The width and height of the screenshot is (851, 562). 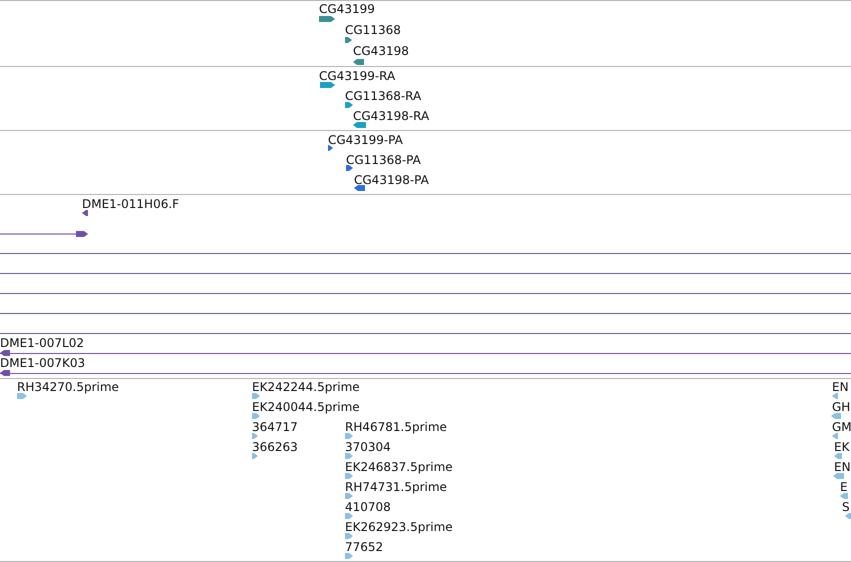 I want to click on feature-label: RH74731.5prime, so click(x=396, y=487).